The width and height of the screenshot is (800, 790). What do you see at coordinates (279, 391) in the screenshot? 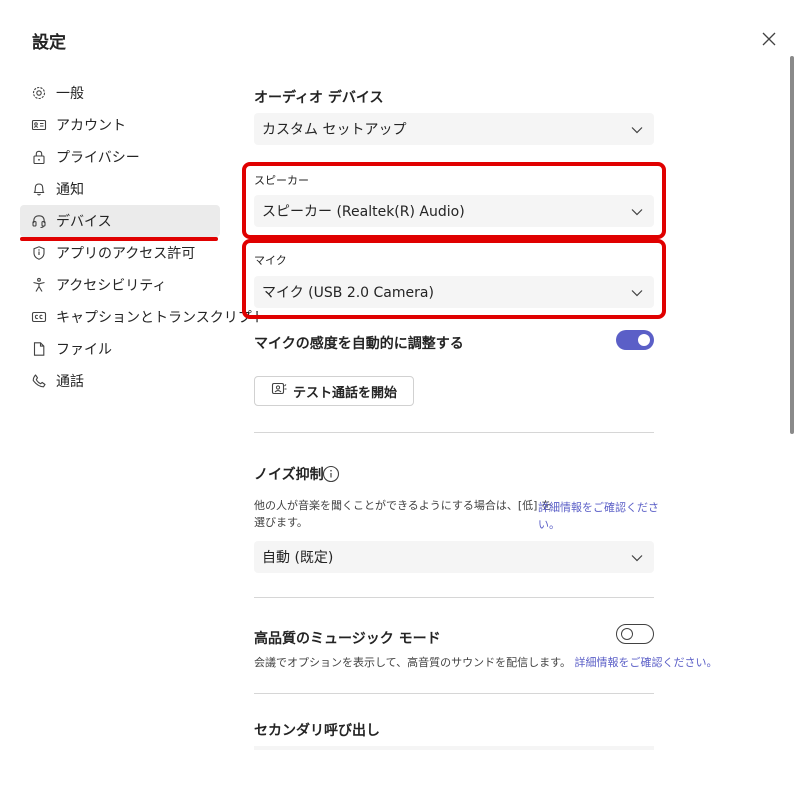
I see `test-call-icon` at bounding box center [279, 391].